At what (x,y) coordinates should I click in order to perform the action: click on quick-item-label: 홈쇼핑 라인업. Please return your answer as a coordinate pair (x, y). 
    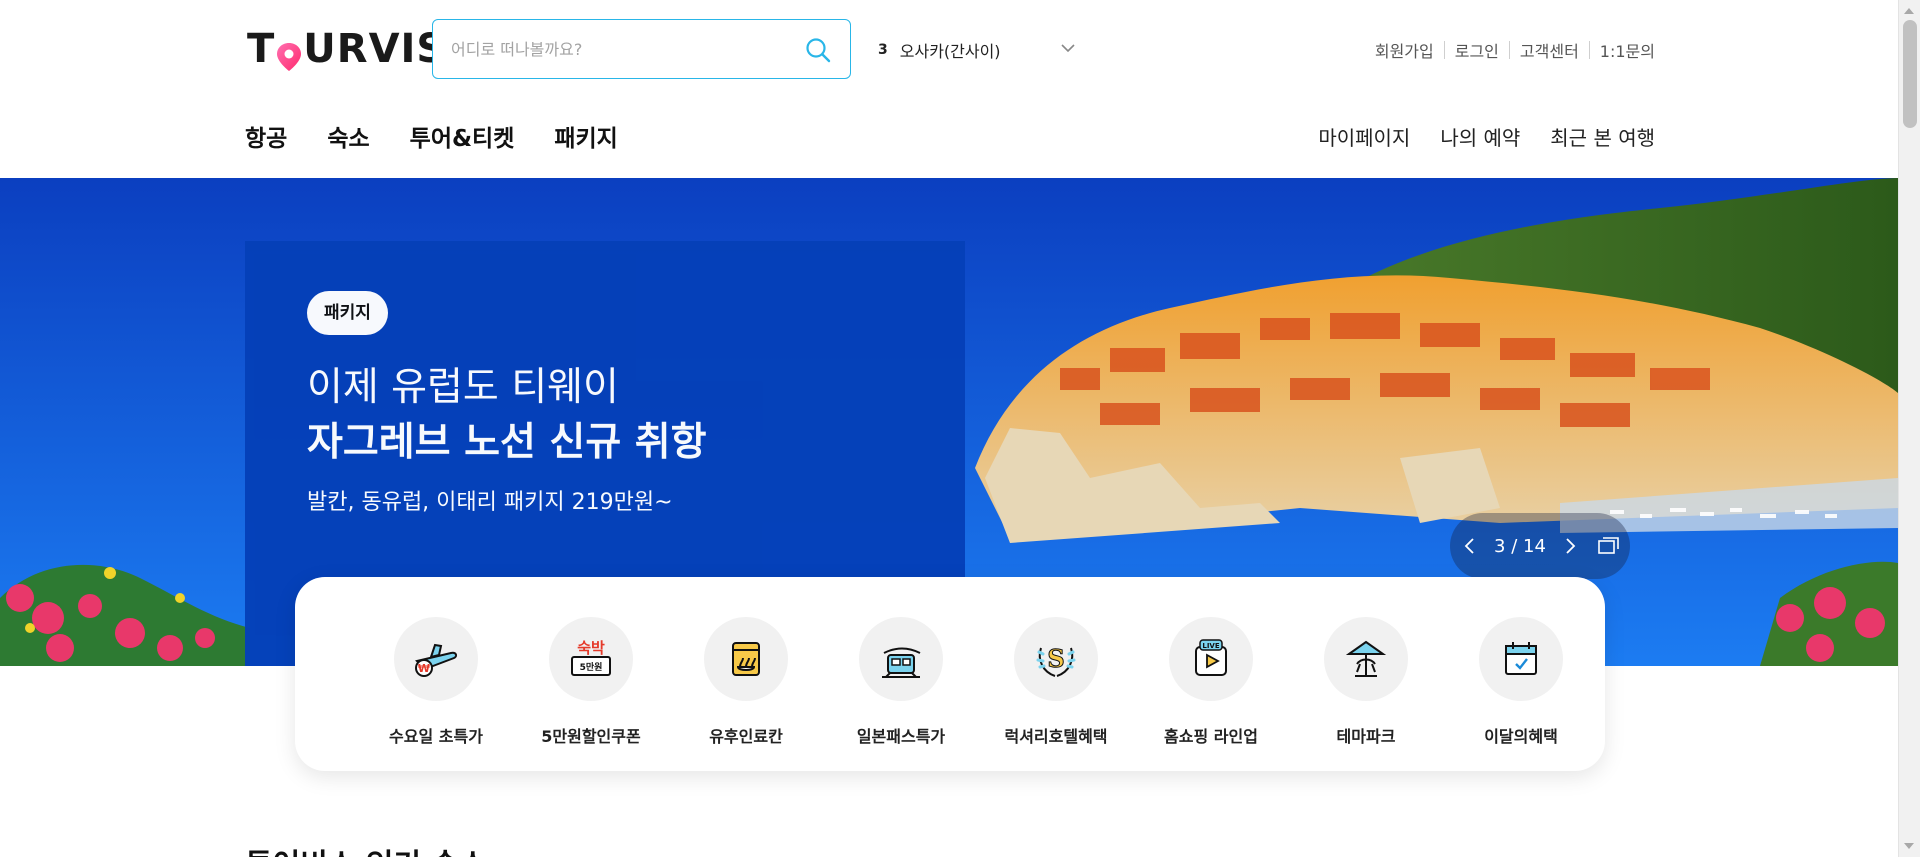
    Looking at the image, I should click on (1211, 736).